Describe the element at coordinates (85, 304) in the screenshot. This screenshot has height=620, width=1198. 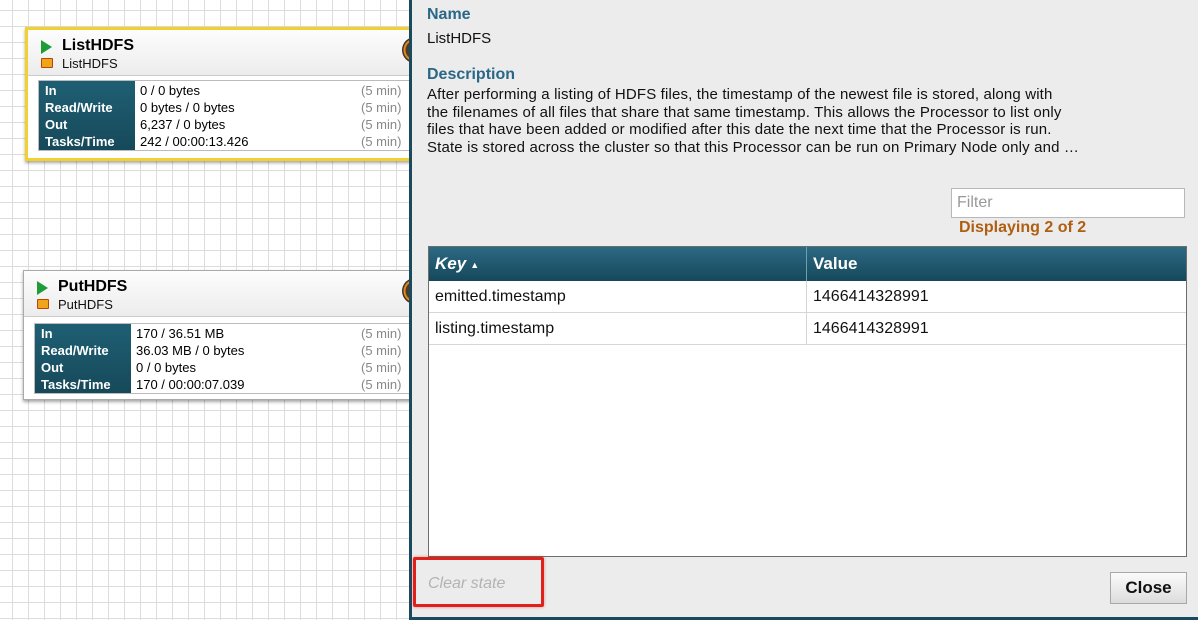
I see `processor-type: PutHDFS` at that location.